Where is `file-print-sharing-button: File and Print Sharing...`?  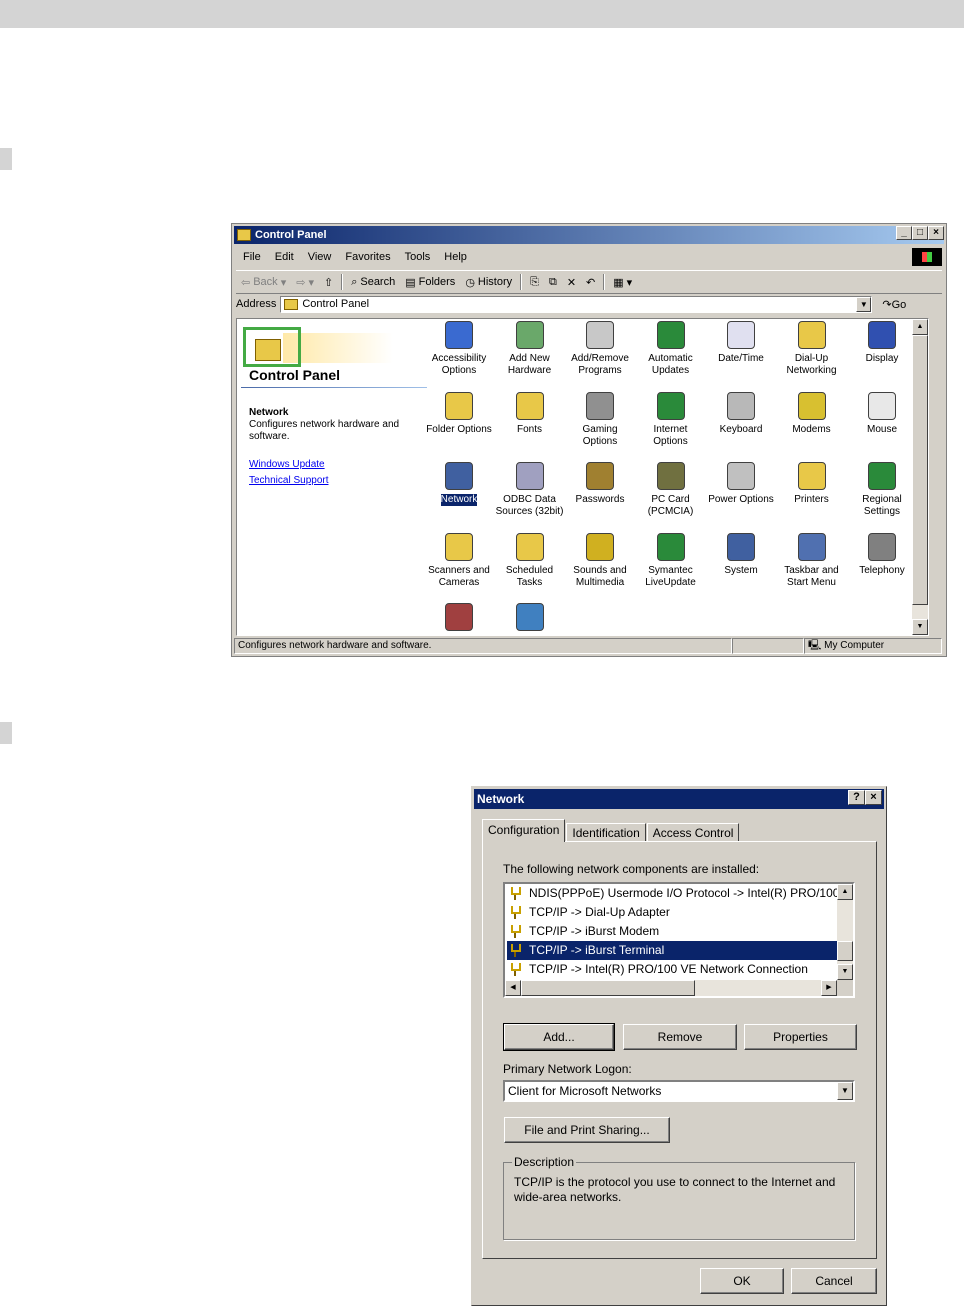
file-print-sharing-button: File and Print Sharing... is located at coordinates (587, 1130).